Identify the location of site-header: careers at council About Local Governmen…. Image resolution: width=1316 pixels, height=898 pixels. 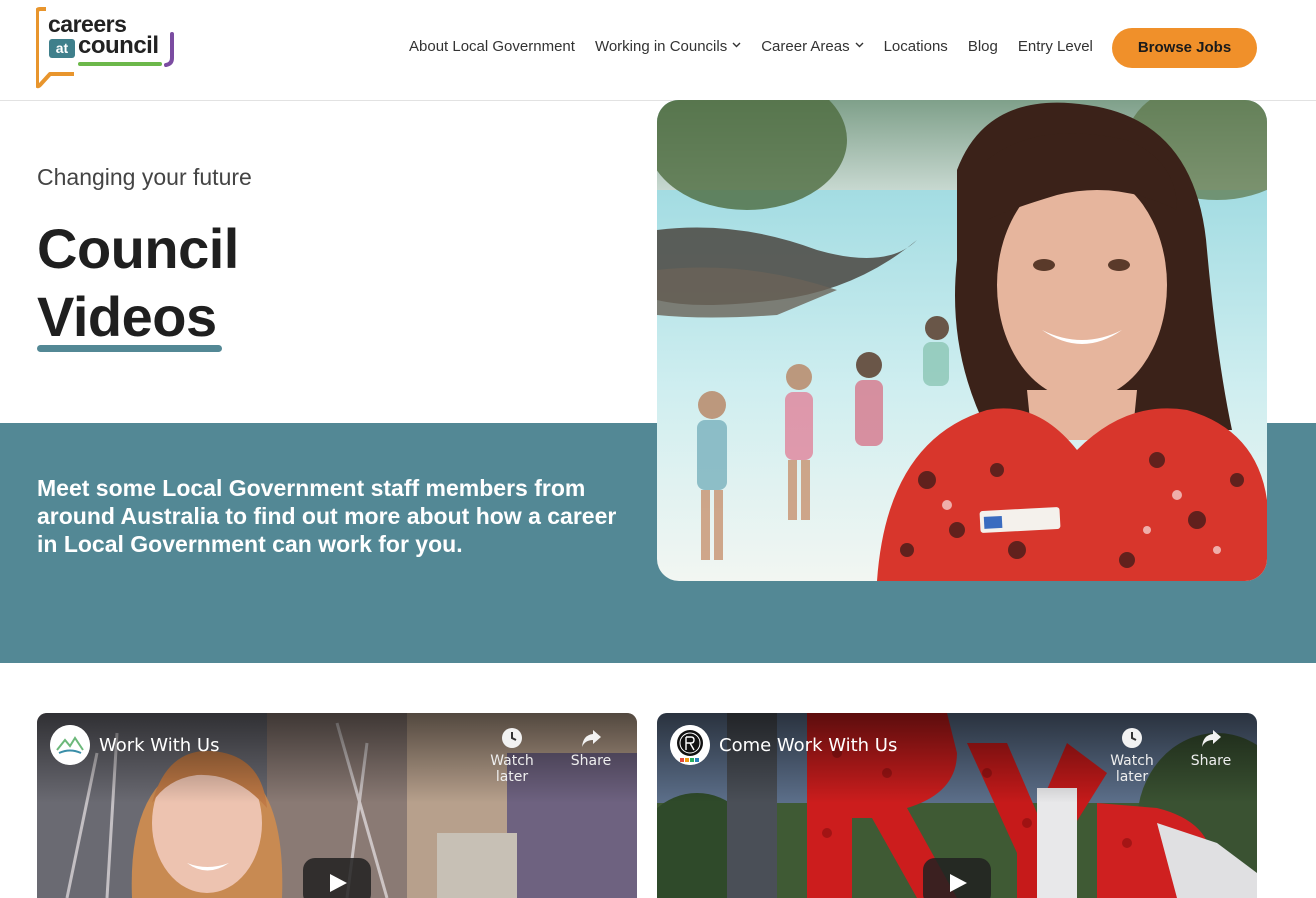
(658, 50).